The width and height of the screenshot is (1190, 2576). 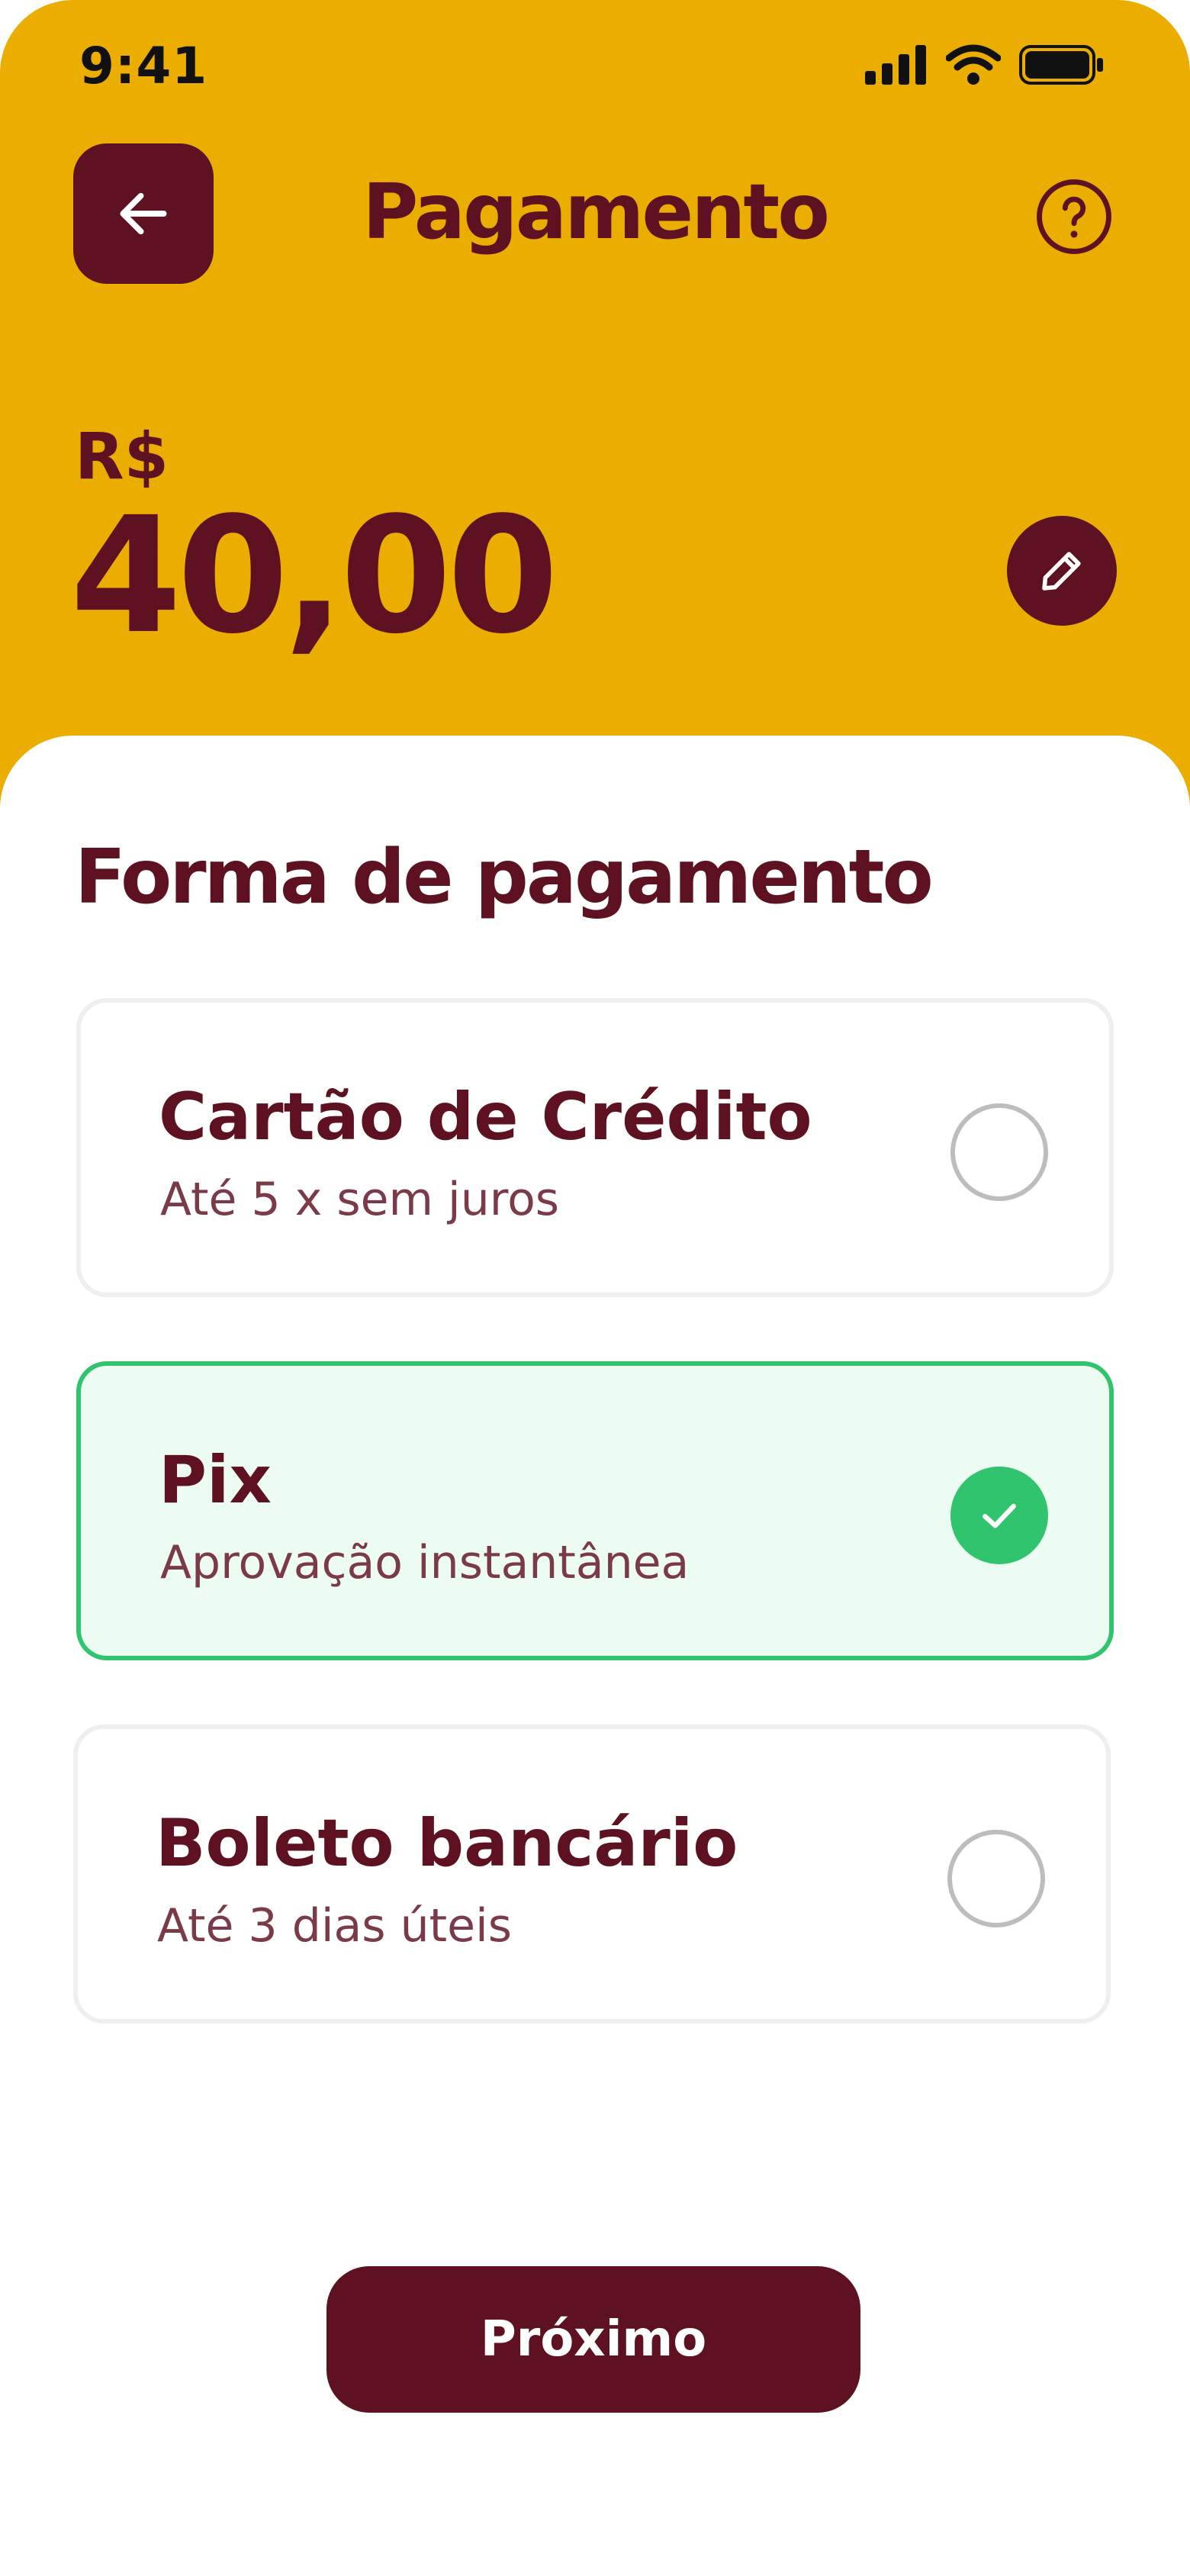 I want to click on option-subtitle: Até 5 x sem juros, so click(x=360, y=1199).